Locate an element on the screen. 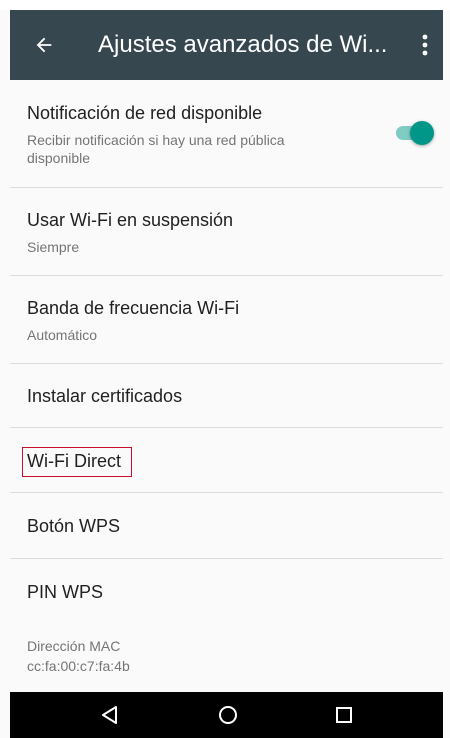 The height and width of the screenshot is (738, 450). toggle-thumb is located at coordinates (422, 133).